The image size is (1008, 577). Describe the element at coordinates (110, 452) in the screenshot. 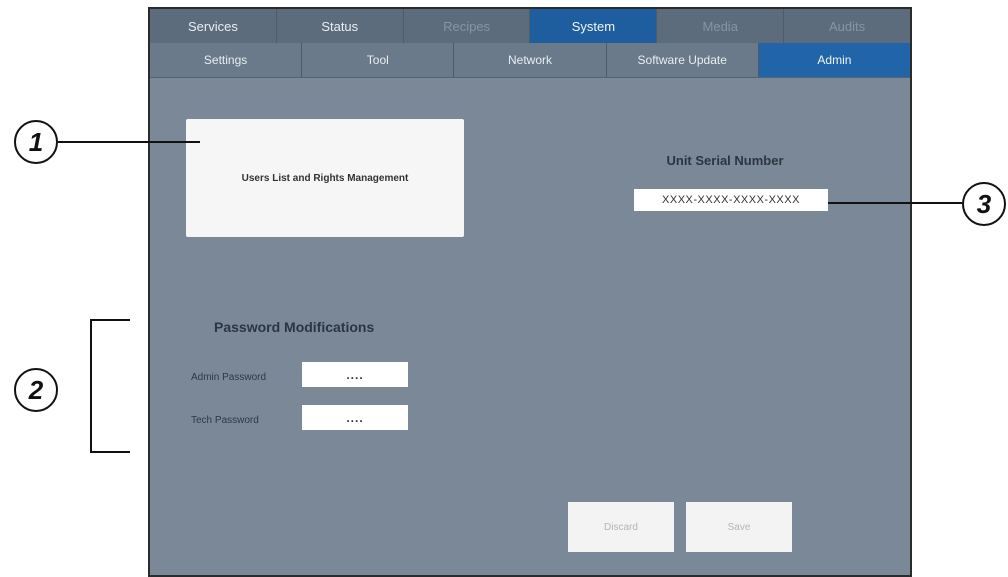

I see `callout-2-bracket-bottom` at that location.